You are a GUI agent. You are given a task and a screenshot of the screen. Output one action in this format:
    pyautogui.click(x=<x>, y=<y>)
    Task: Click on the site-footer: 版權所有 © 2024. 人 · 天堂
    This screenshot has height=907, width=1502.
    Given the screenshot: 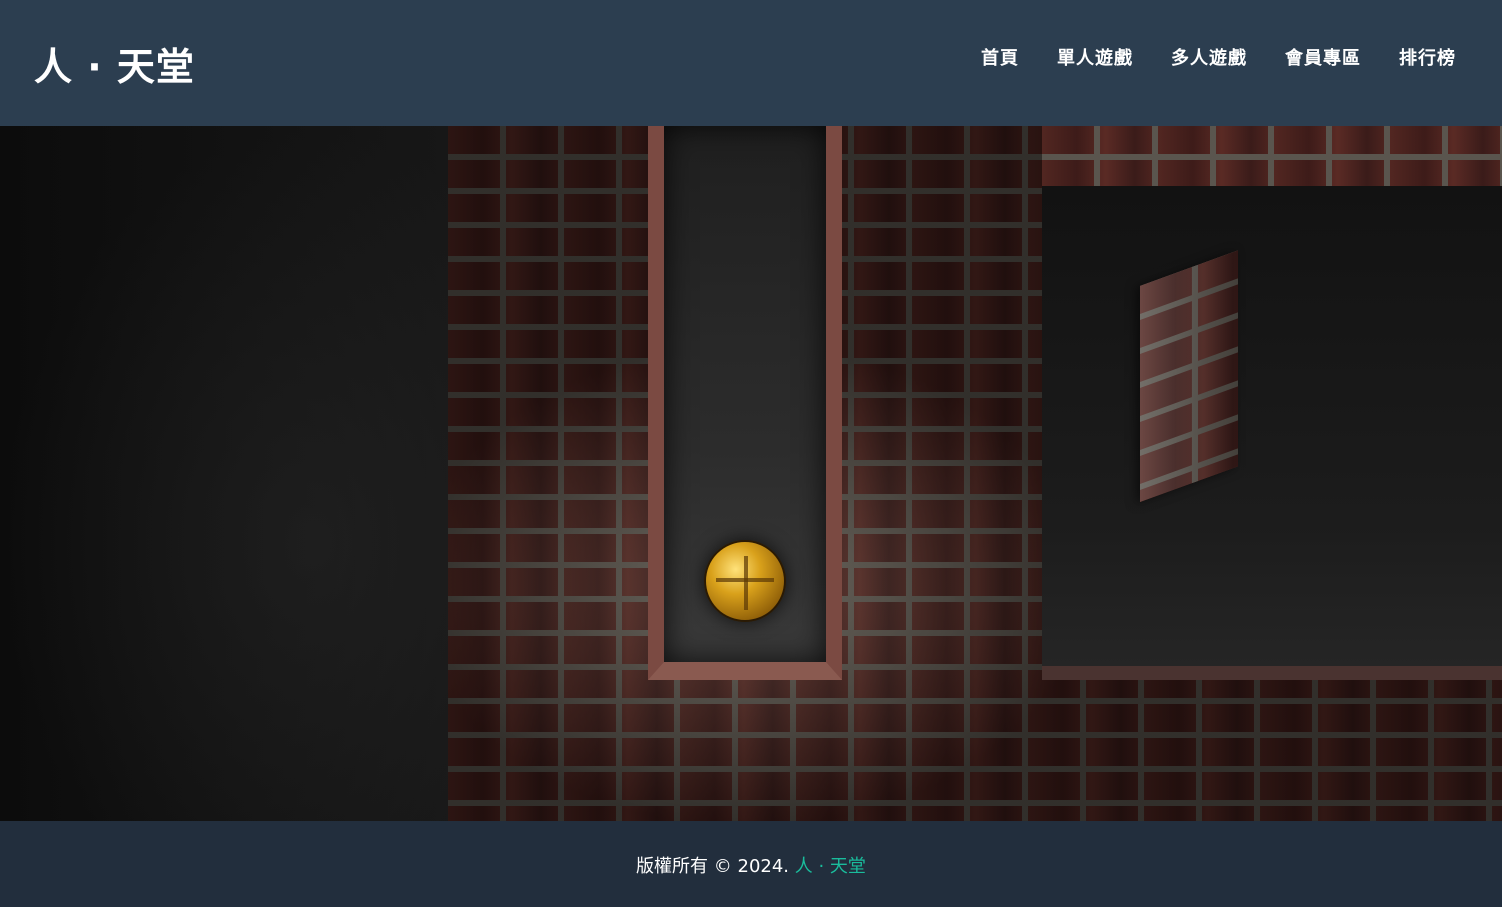 What is the action you would take?
    pyautogui.click(x=751, y=864)
    